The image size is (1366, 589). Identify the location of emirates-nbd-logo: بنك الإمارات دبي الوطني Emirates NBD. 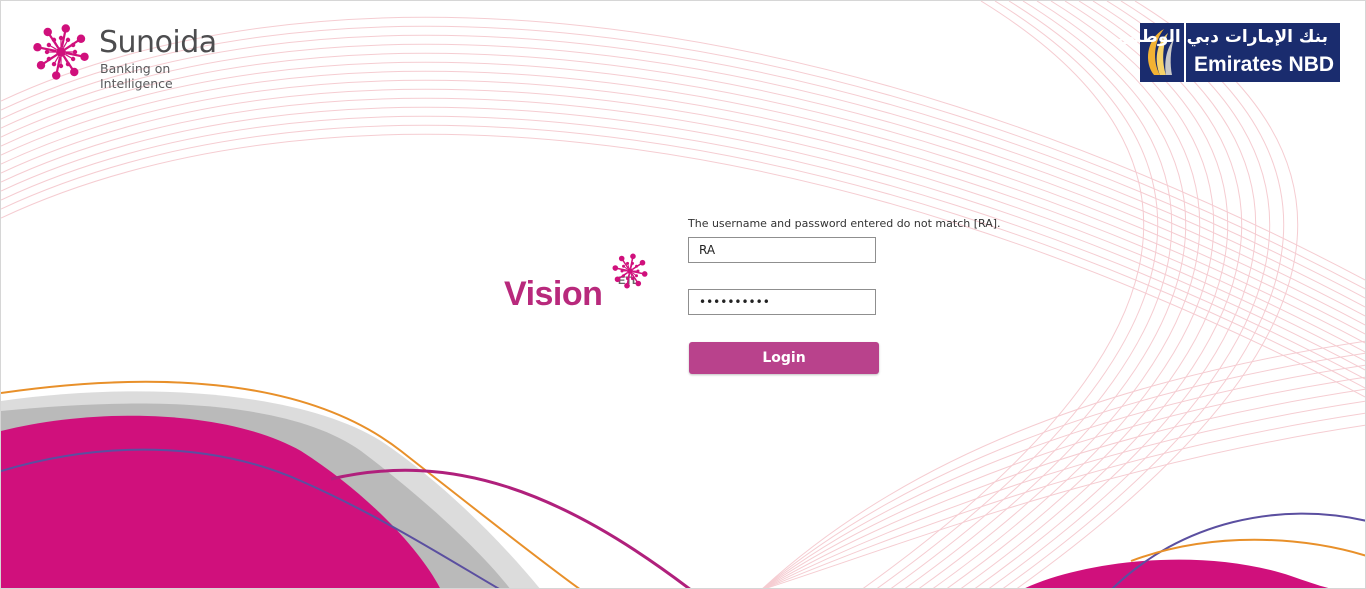
(1229, 52).